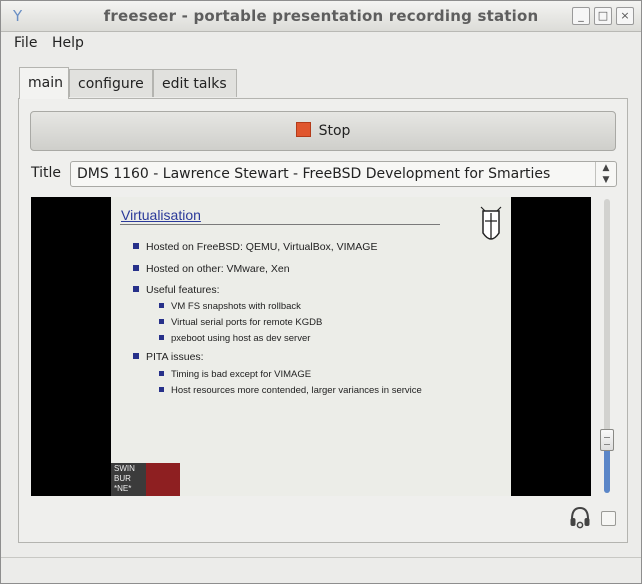 Image resolution: width=642 pixels, height=584 pixels. Describe the element at coordinates (111, 83) in the screenshot. I see `tab-configure: configure` at that location.